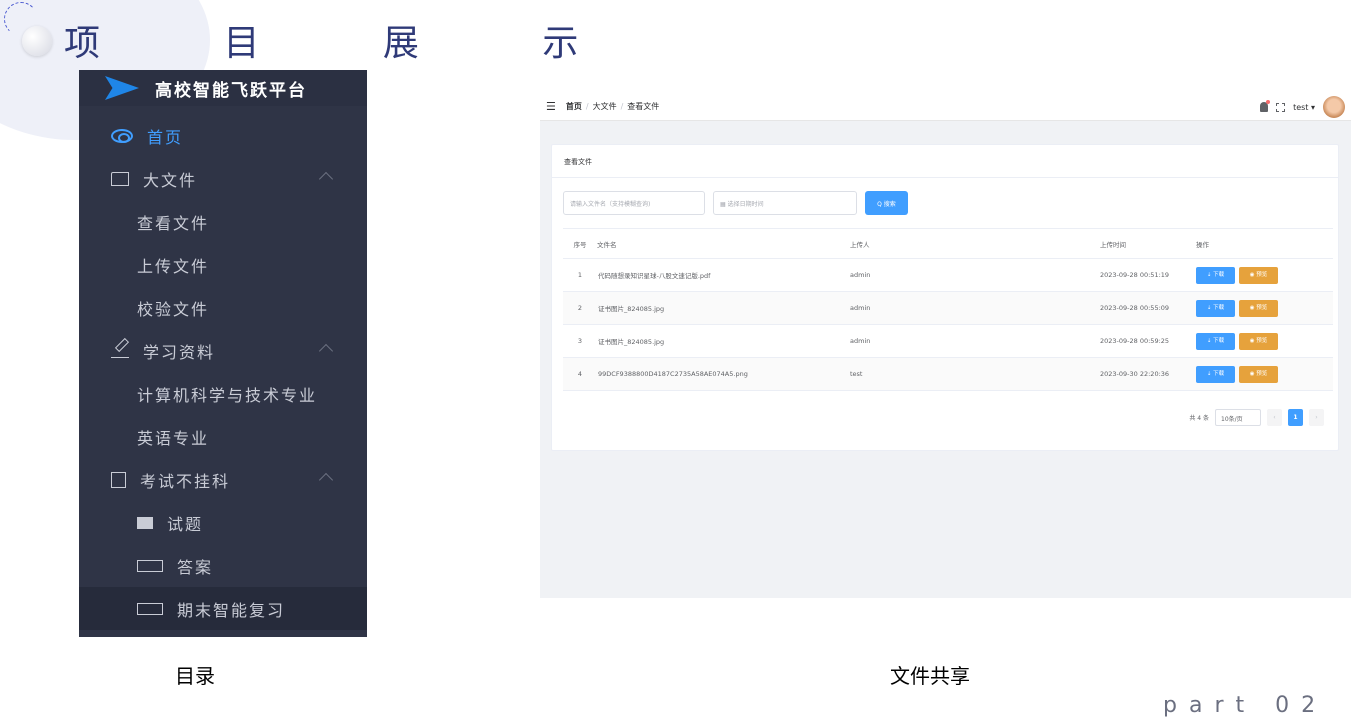 This screenshot has width=1357, height=718. I want to click on user-menu: test ▾, so click(1304, 107).